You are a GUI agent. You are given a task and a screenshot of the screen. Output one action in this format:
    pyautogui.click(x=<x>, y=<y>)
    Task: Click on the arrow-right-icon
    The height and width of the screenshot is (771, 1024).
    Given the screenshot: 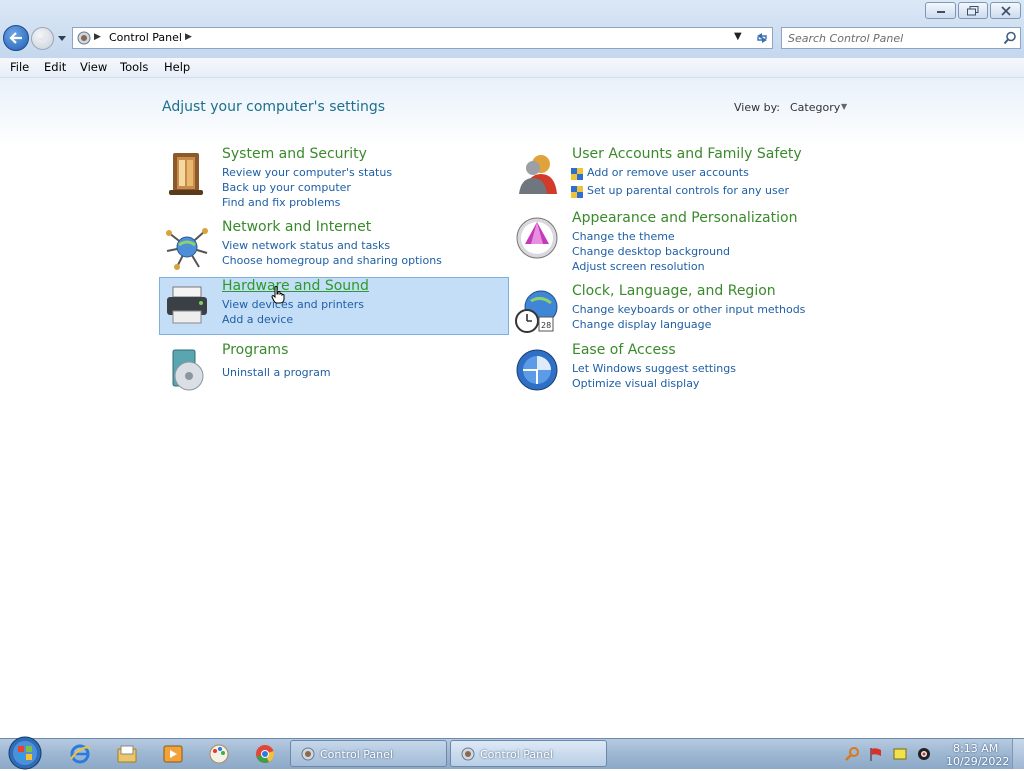 What is the action you would take?
    pyautogui.click(x=42, y=38)
    